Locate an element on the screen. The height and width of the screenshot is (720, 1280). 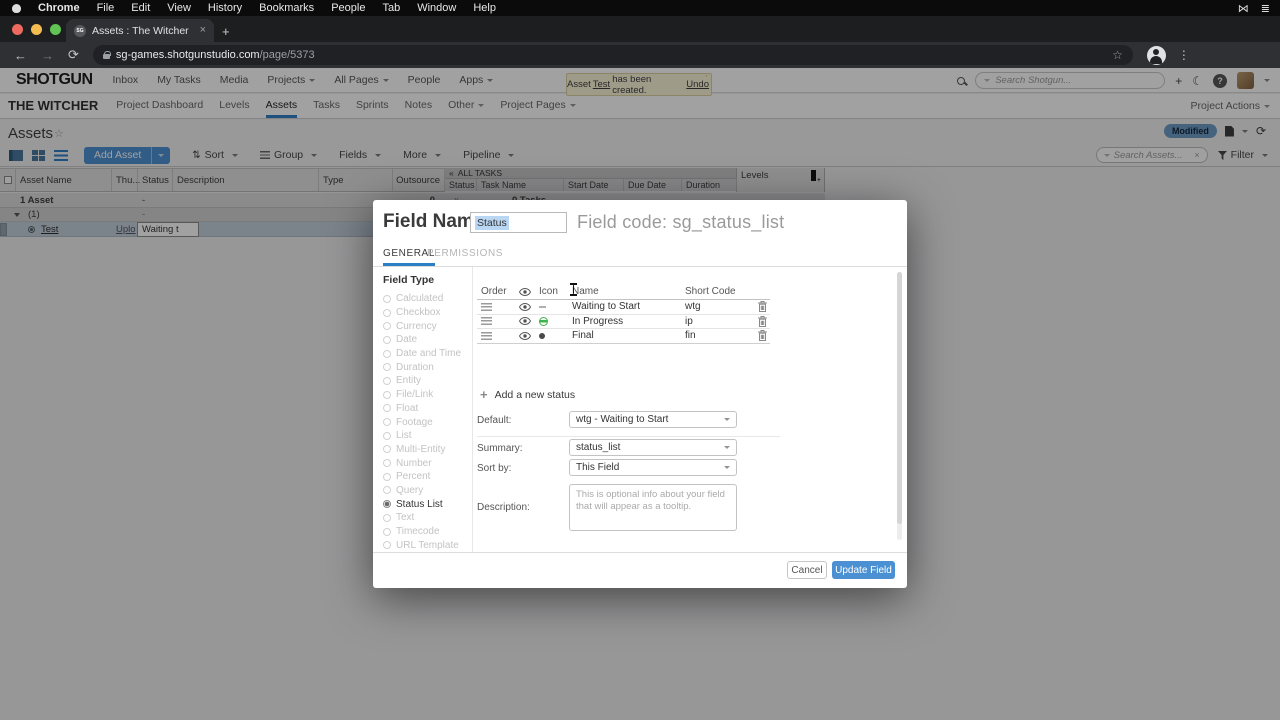
status-name: Final is located at coordinates (583, 336).